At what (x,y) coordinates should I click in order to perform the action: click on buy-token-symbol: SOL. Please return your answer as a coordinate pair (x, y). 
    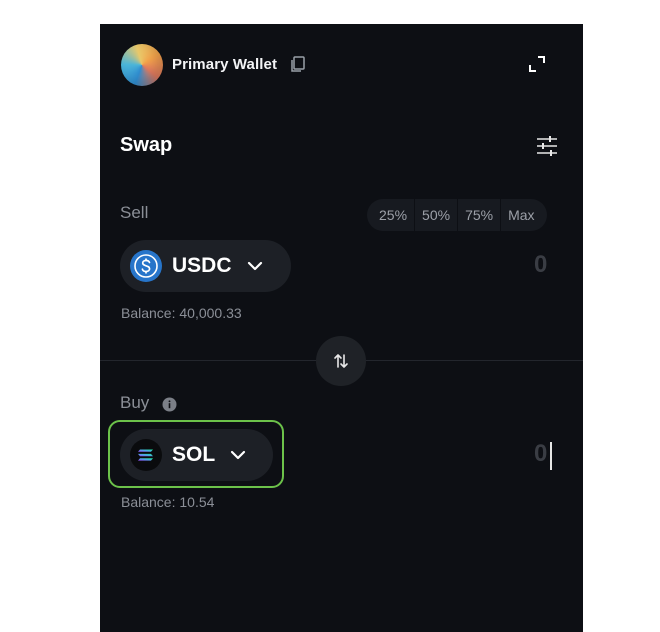
    Looking at the image, I should click on (194, 454).